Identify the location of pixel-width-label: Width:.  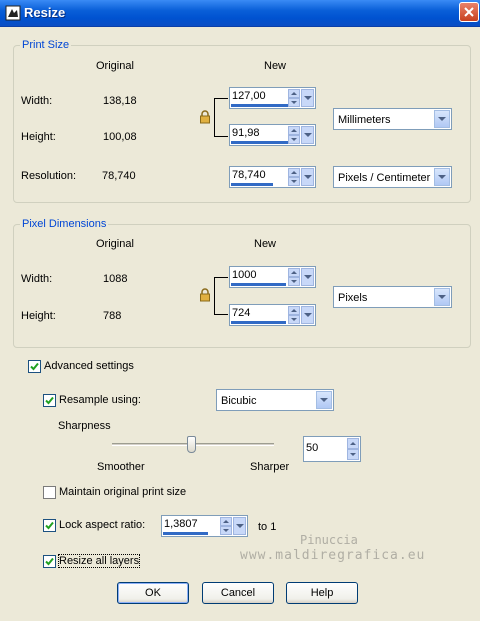
(37, 279).